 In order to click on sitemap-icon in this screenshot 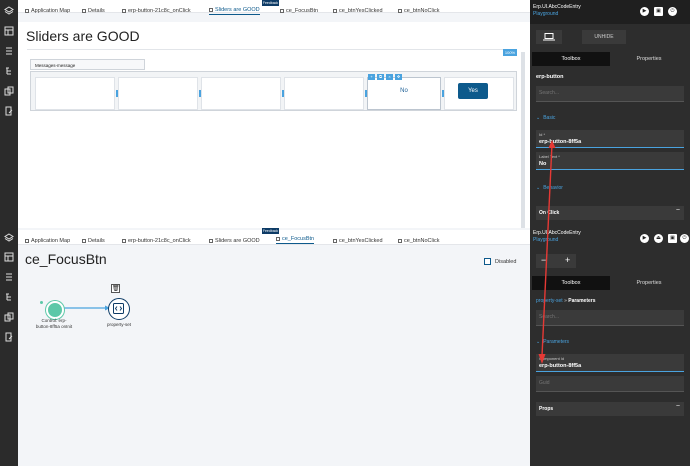, I will do `click(27, 11)`.